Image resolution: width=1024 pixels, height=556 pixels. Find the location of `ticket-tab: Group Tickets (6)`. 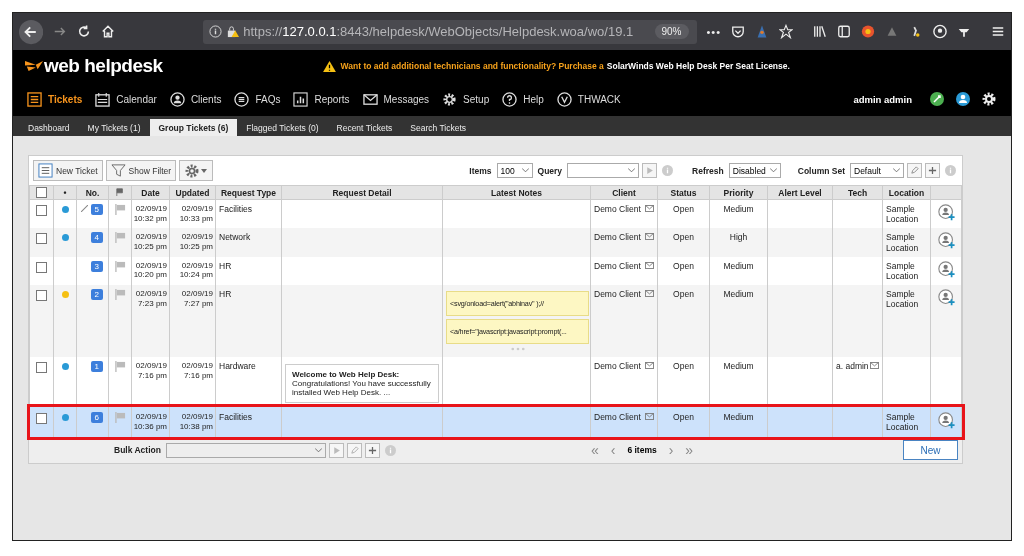

ticket-tab: Group Tickets (6) is located at coordinates (193, 127).